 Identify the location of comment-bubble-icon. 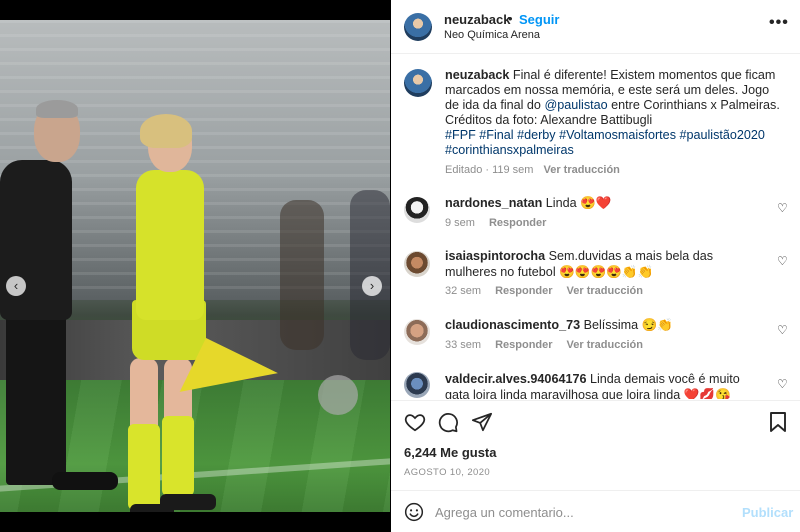
(448, 422).